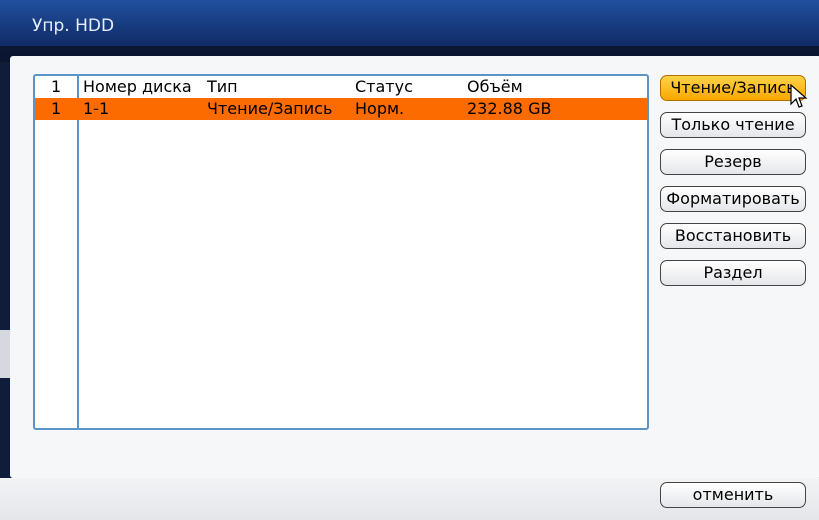 Image resolution: width=819 pixels, height=520 pixels. I want to click on format-button: Форматировать, so click(733, 199).